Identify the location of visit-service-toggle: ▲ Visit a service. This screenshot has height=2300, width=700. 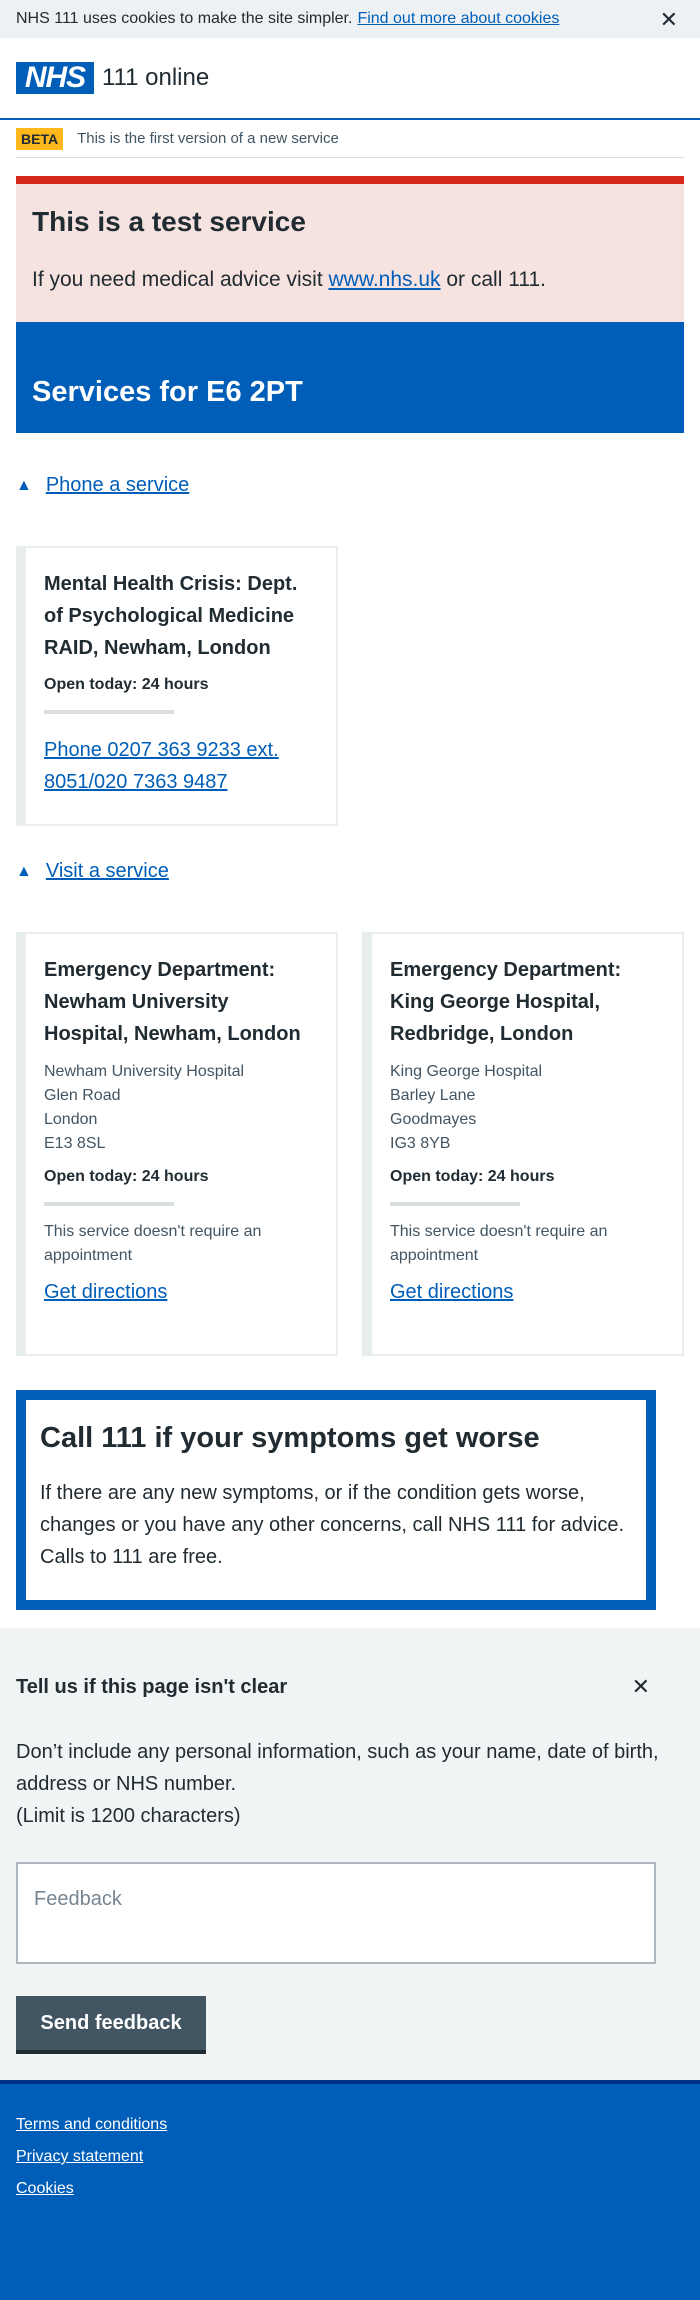
(92, 871).